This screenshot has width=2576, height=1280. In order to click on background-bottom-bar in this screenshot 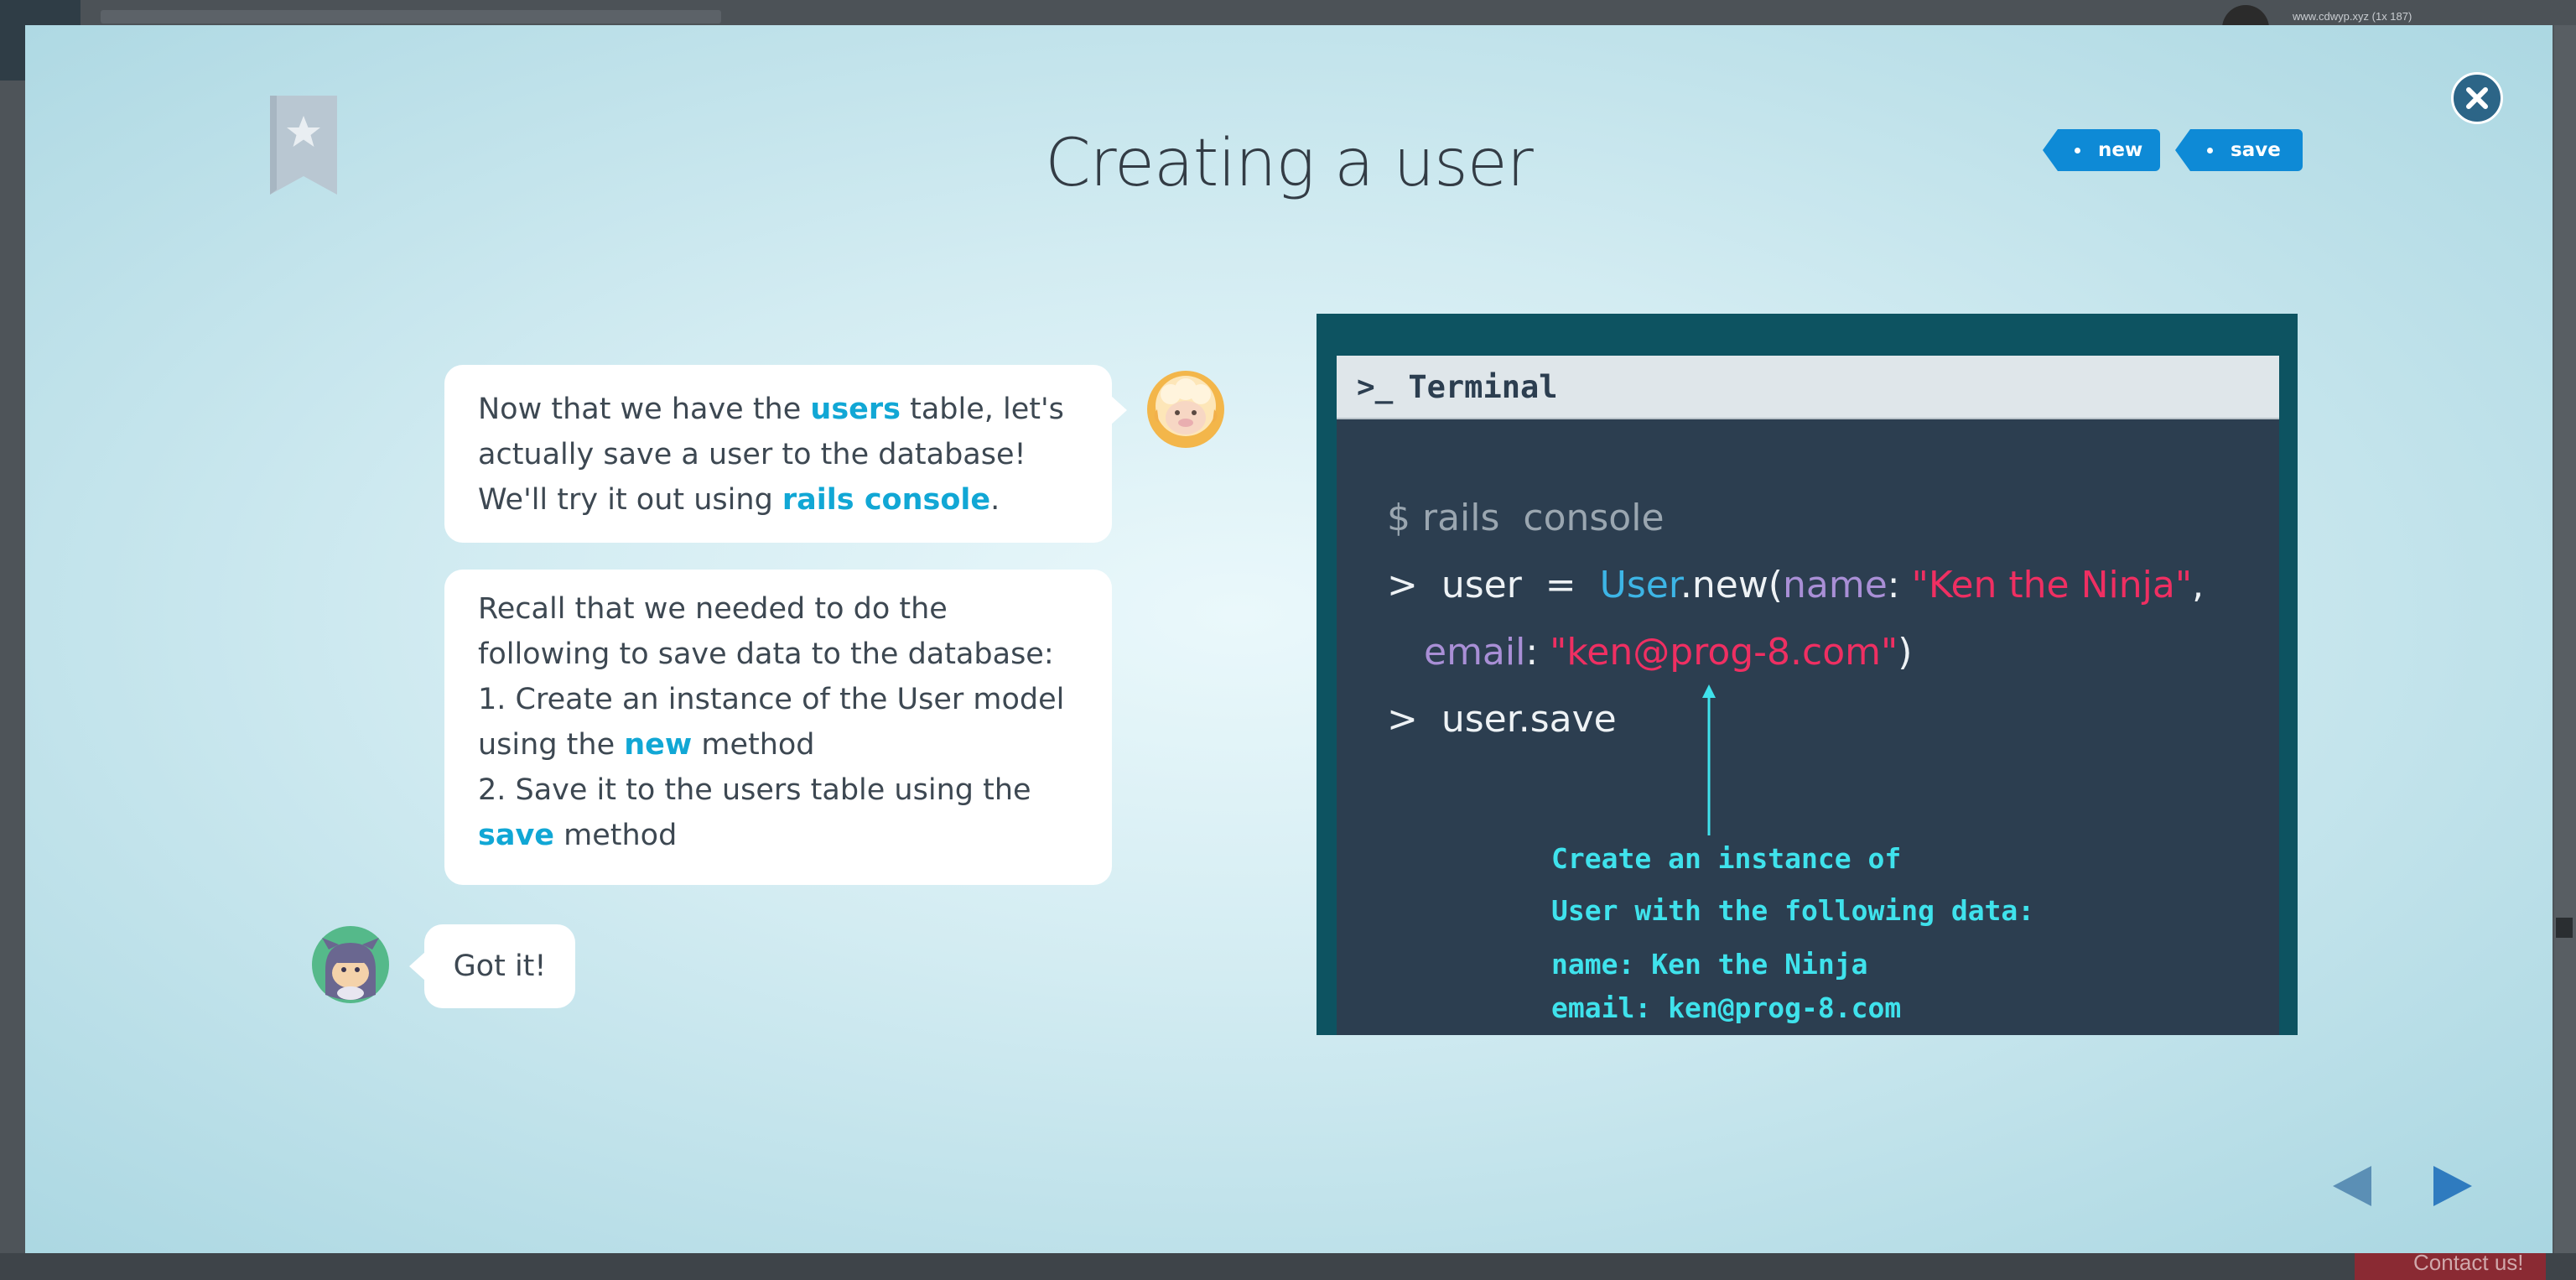, I will do `click(1288, 1266)`.